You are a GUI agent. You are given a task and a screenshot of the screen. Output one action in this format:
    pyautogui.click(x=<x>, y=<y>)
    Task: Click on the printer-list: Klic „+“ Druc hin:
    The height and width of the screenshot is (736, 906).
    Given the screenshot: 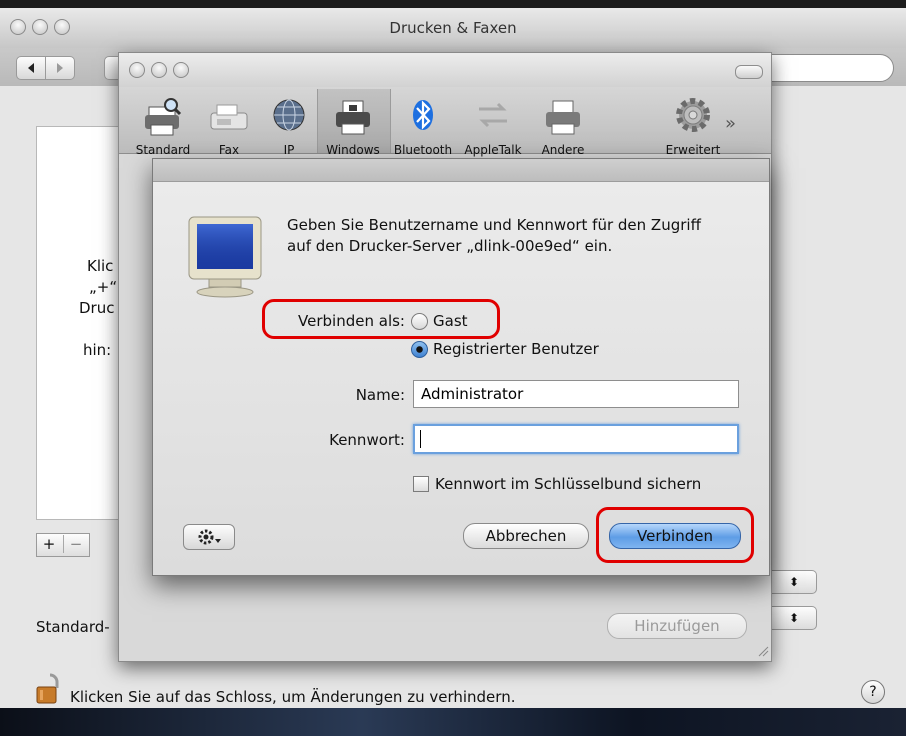 What is the action you would take?
    pyautogui.click(x=78, y=323)
    